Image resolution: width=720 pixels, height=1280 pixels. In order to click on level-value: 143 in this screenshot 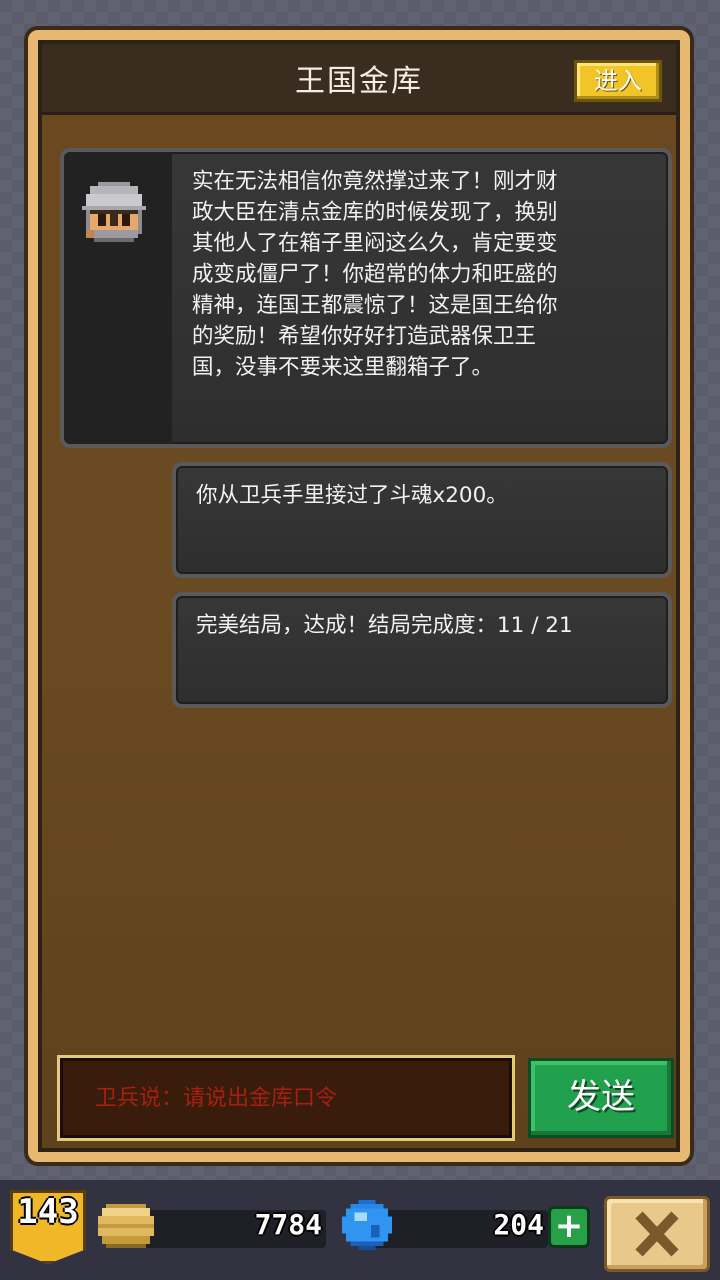, I will do `click(48, 1212)`.